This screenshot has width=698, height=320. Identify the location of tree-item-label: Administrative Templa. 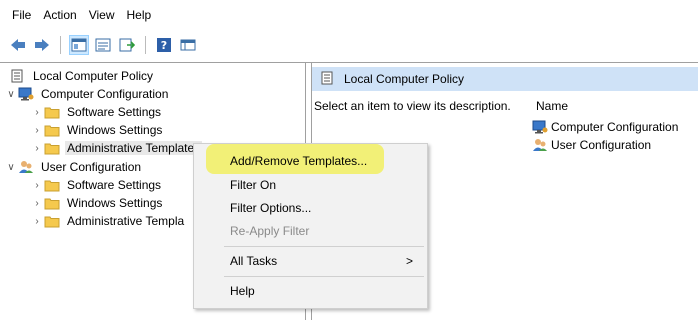
(126, 221).